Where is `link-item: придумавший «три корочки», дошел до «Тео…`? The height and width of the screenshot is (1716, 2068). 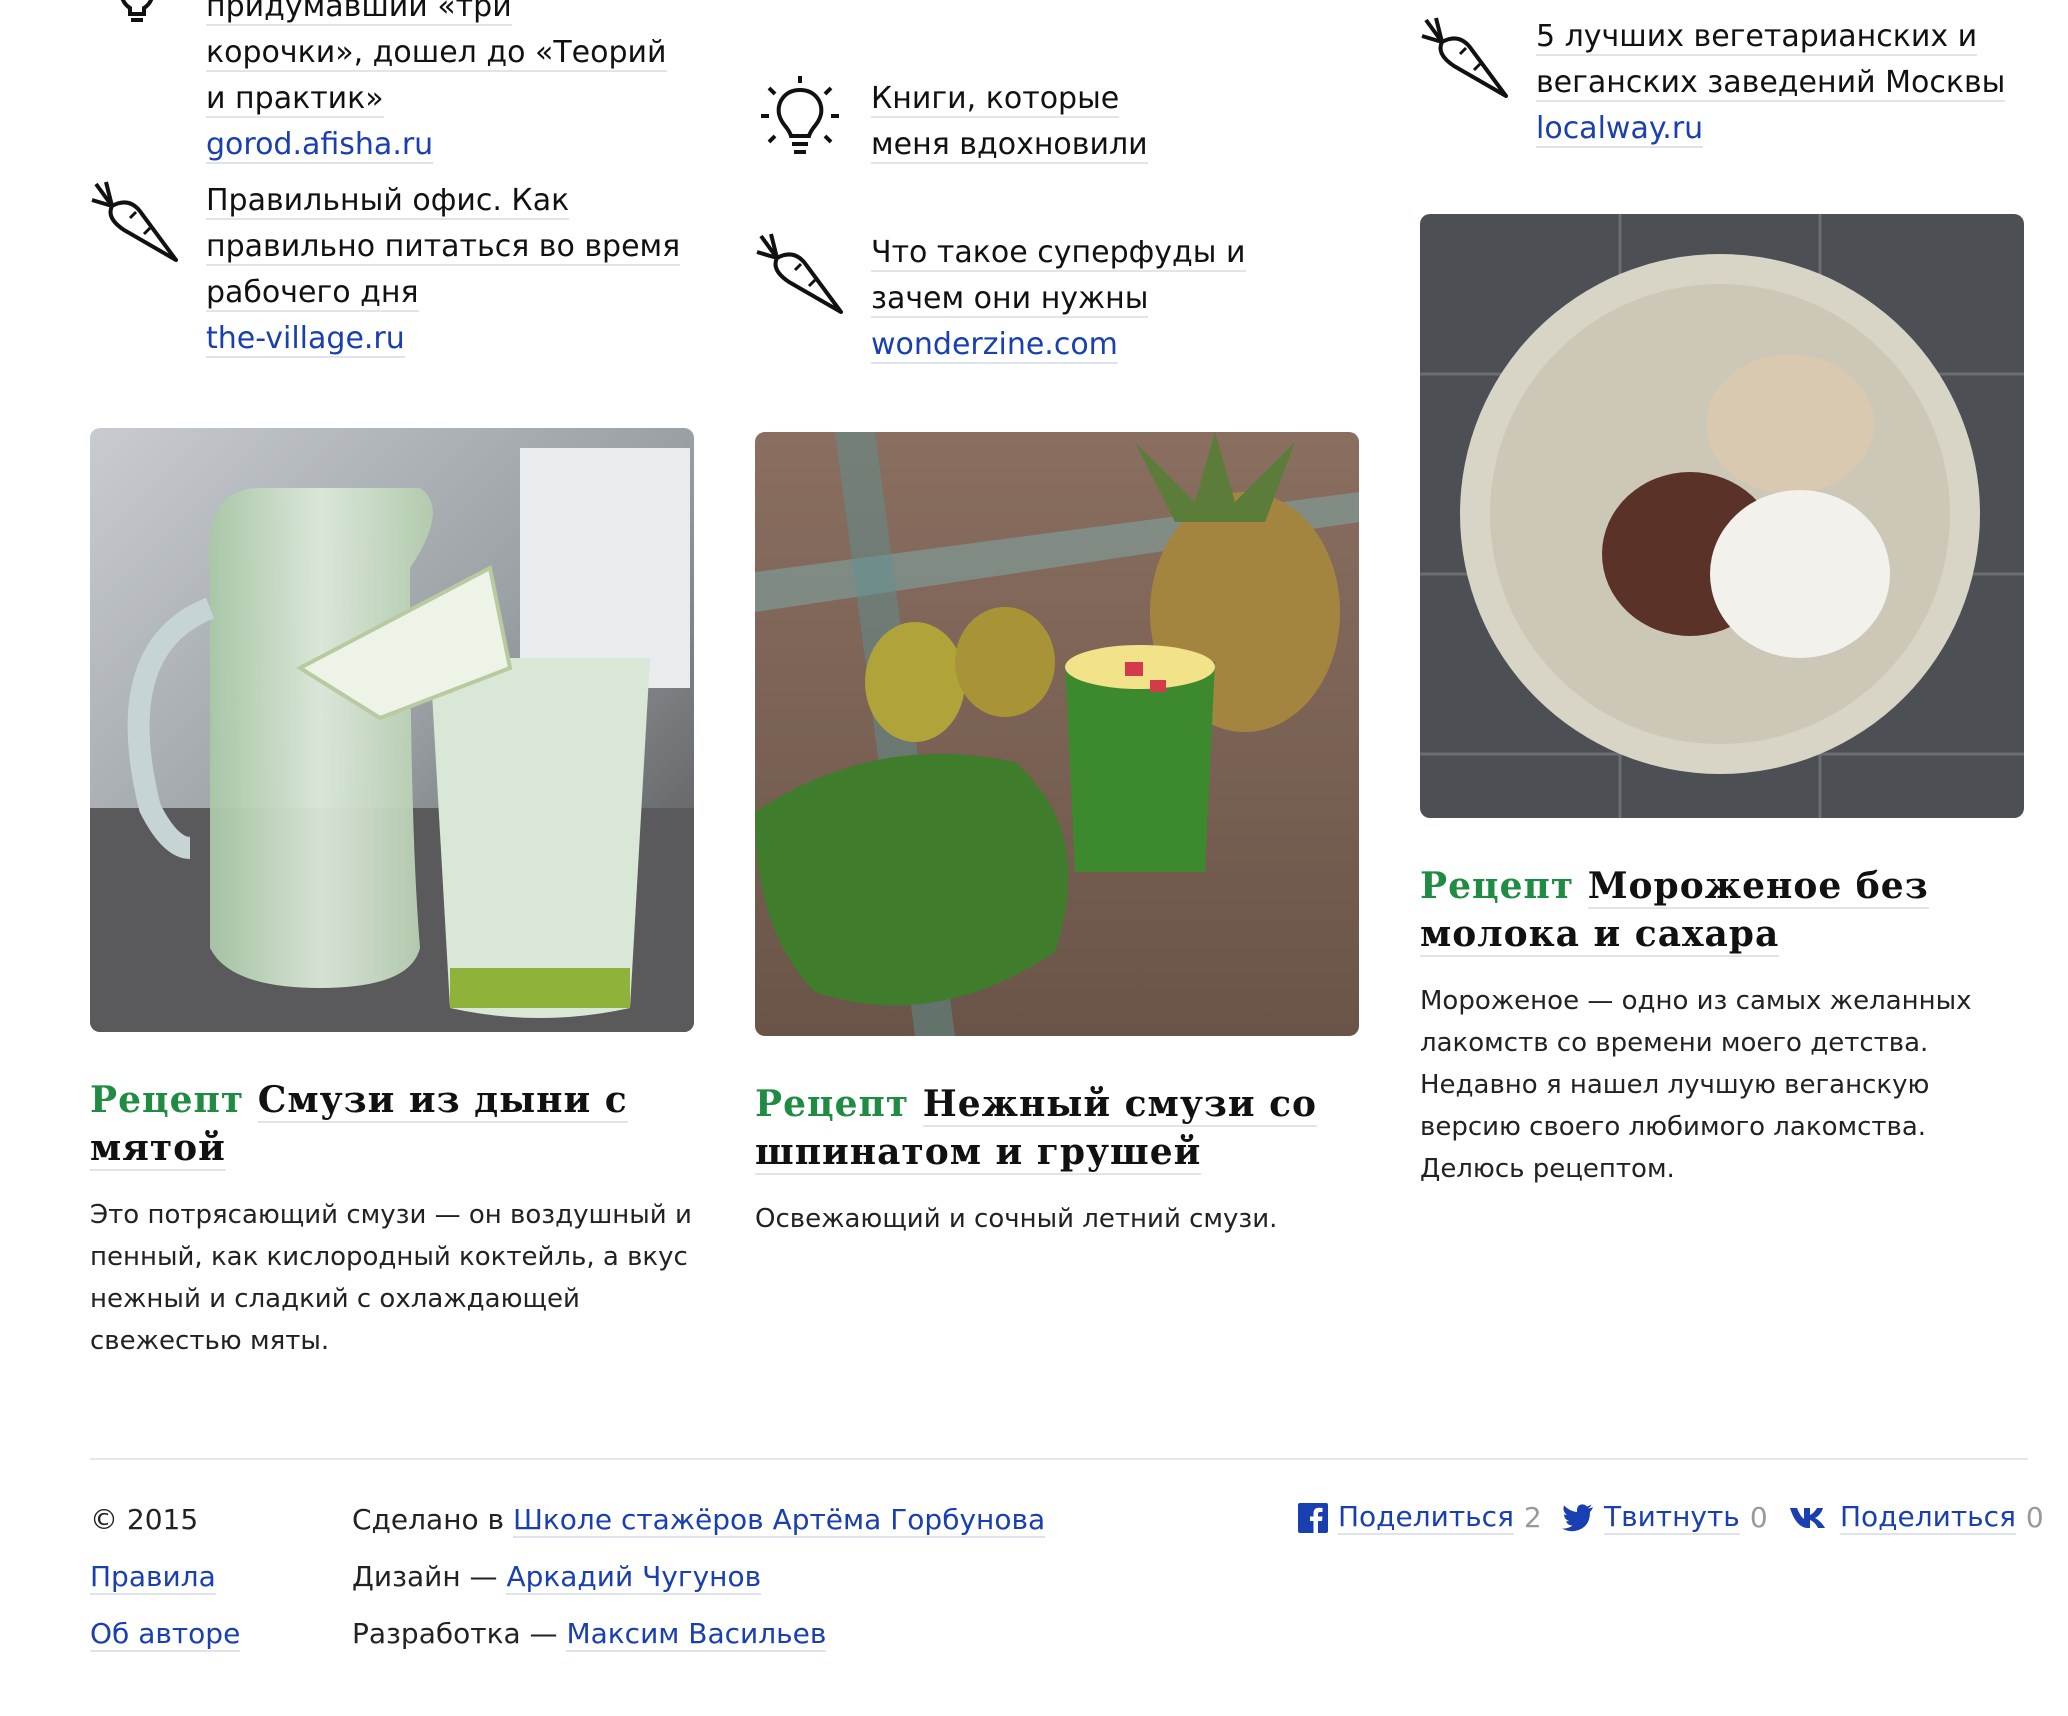 link-item: придумавший «три корочки», дошел до «Тео… is located at coordinates (383, 84).